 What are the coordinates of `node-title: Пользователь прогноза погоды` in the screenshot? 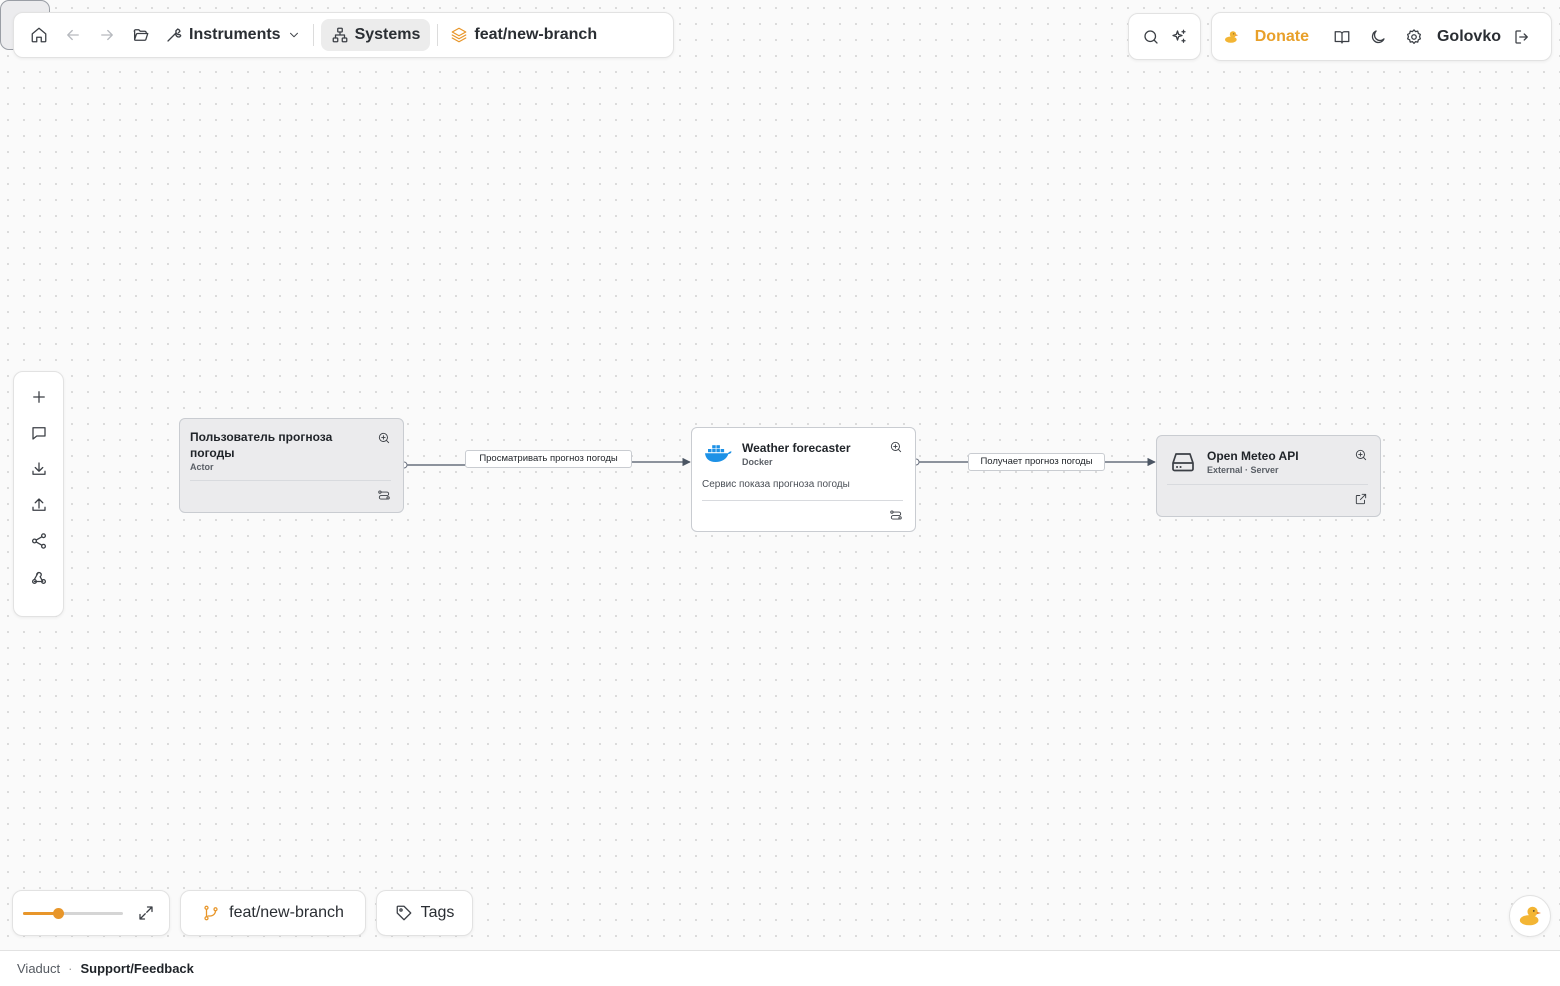 It's located at (261, 445).